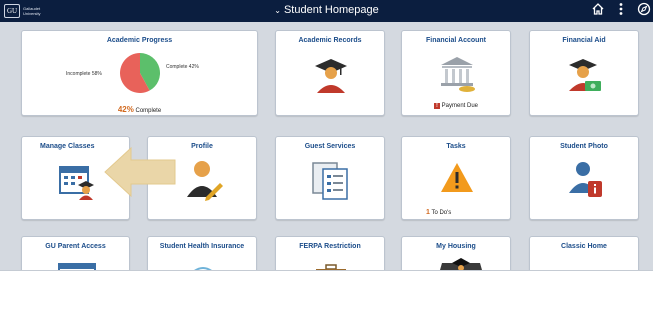  Describe the element at coordinates (456, 253) in the screenshot. I see `tile-my-housing: My Housing` at that location.